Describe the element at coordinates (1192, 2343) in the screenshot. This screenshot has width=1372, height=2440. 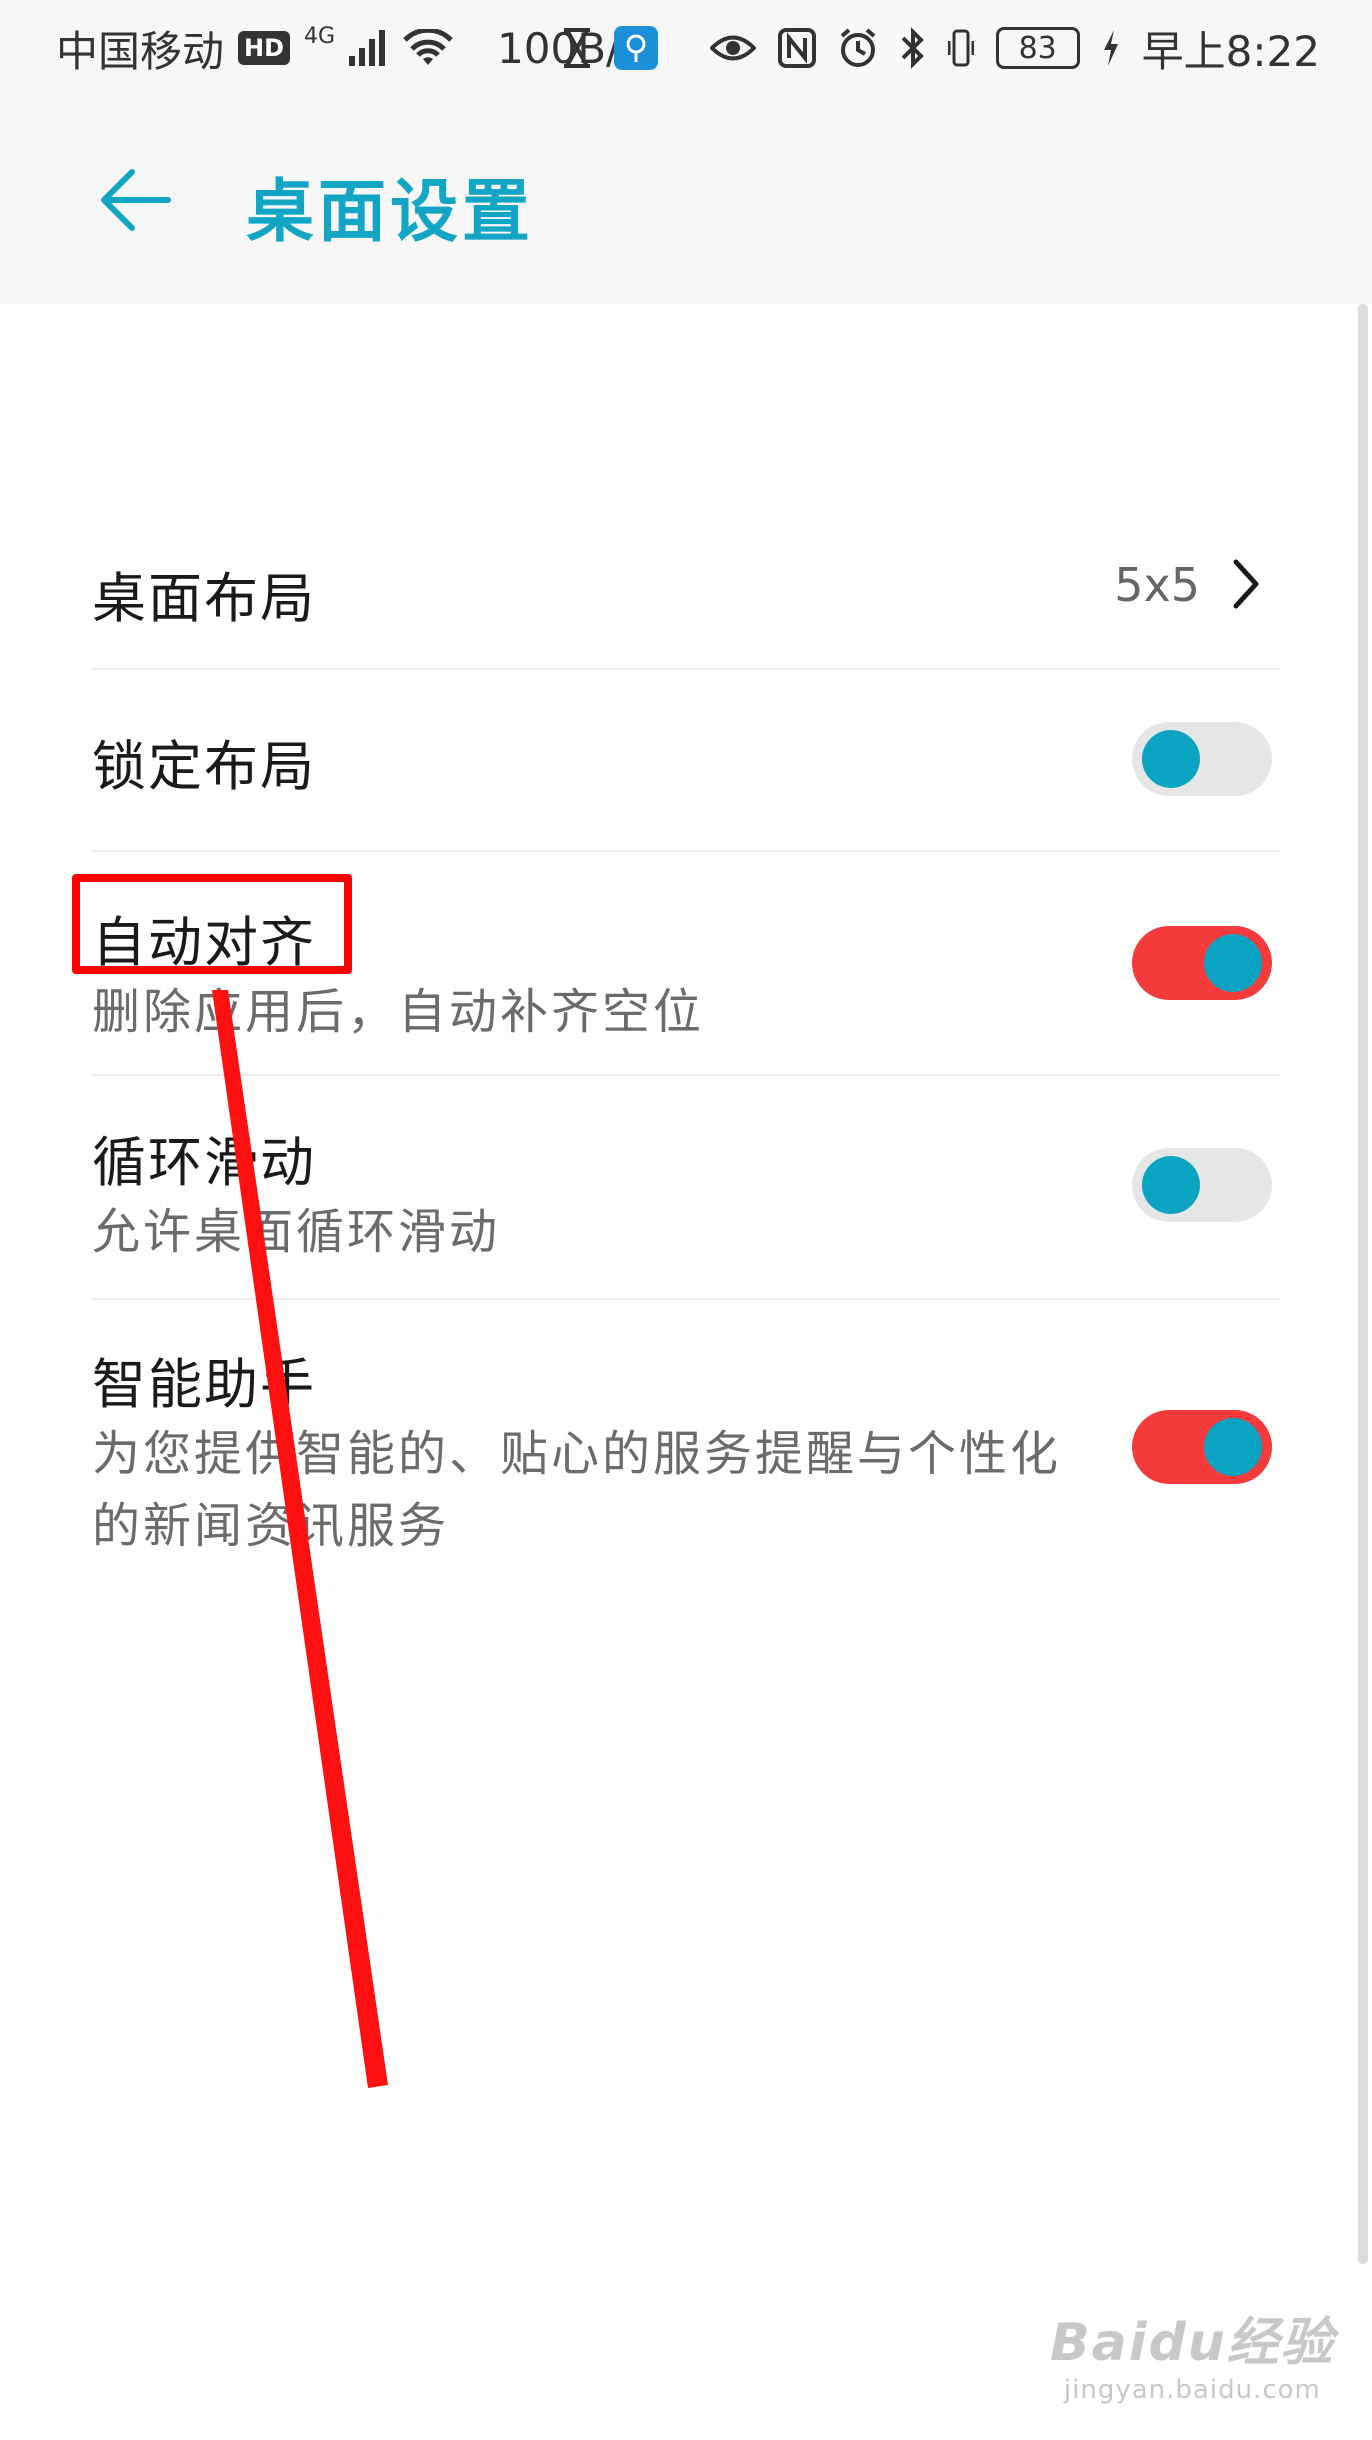
I see `watermark-brand: Baidu经验` at that location.